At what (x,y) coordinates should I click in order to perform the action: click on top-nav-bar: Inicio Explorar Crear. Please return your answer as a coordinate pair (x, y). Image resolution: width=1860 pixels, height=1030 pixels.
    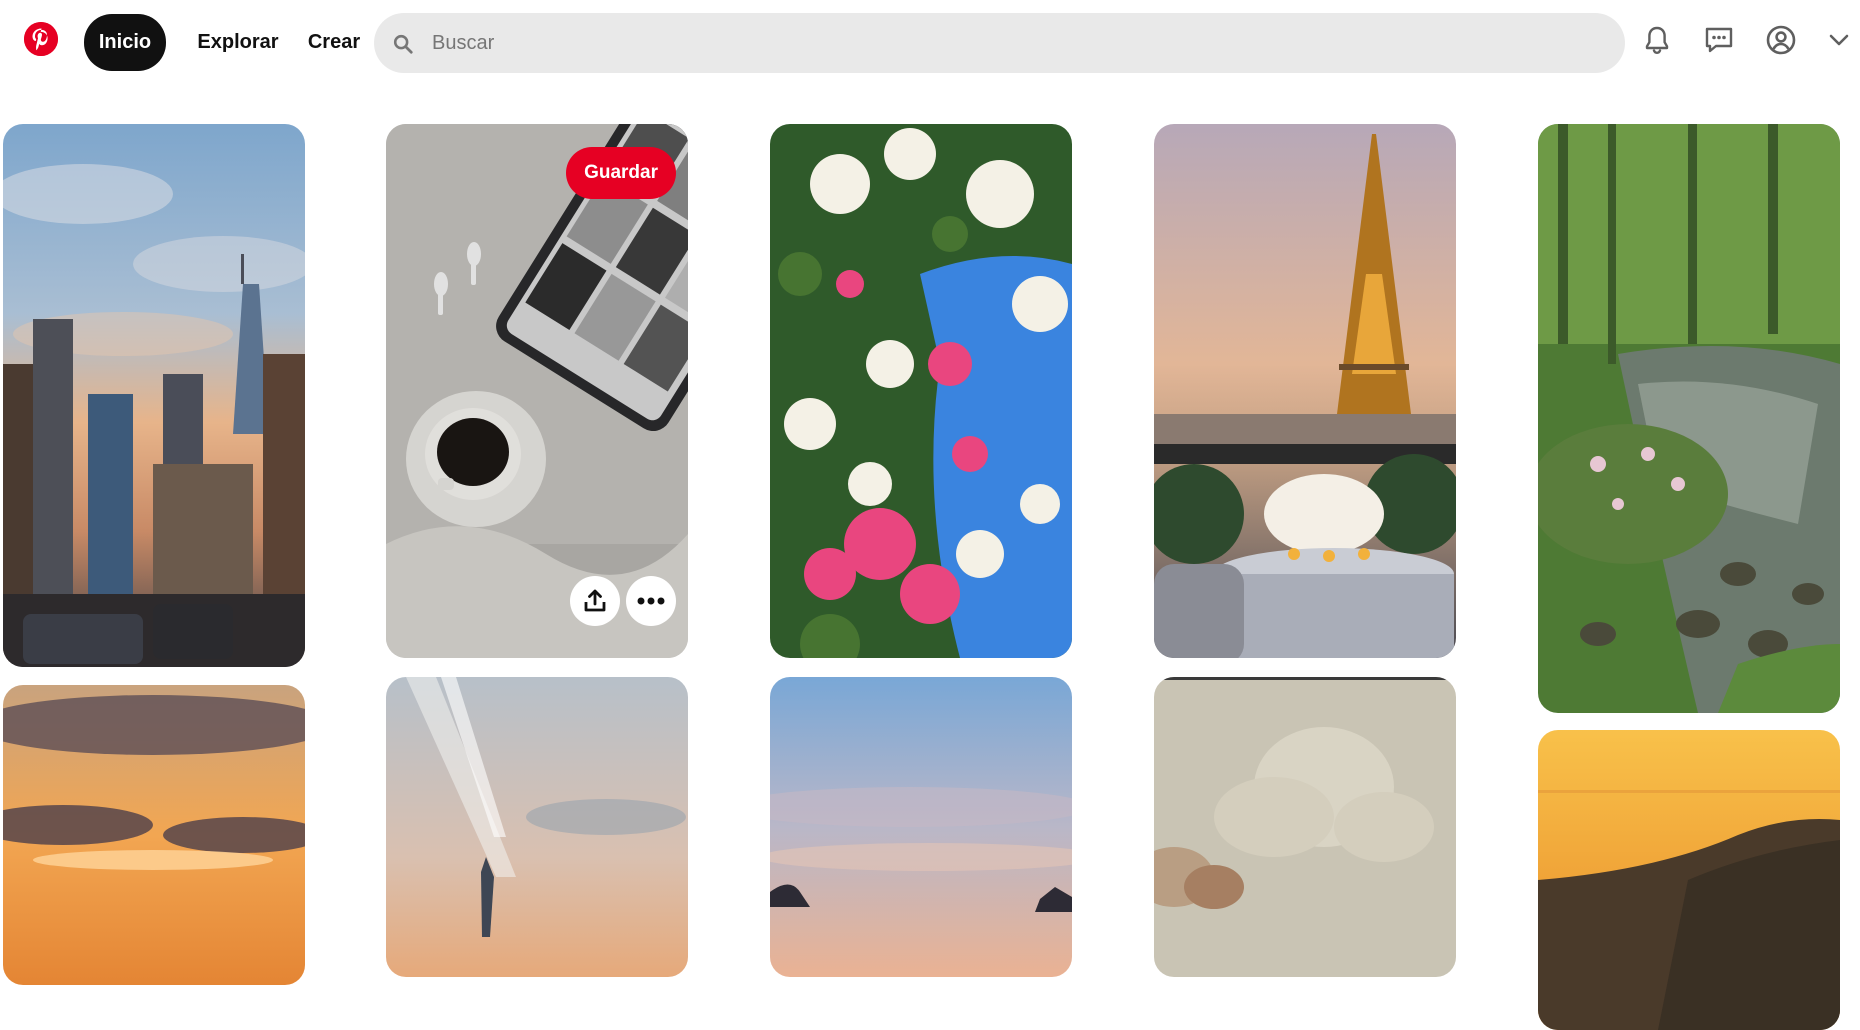
    Looking at the image, I should click on (930, 40).